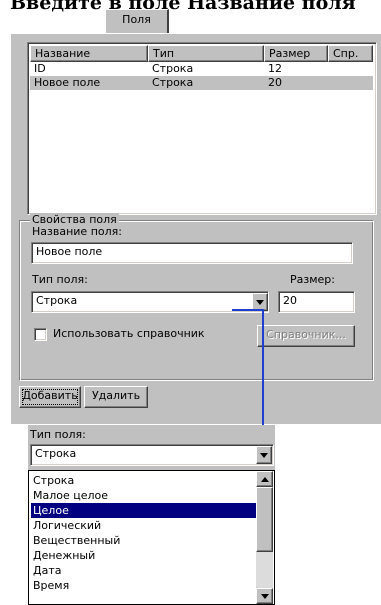 This screenshot has width=381, height=605. Describe the element at coordinates (60, 279) in the screenshot. I see `field-type-label: Тип поля:` at that location.